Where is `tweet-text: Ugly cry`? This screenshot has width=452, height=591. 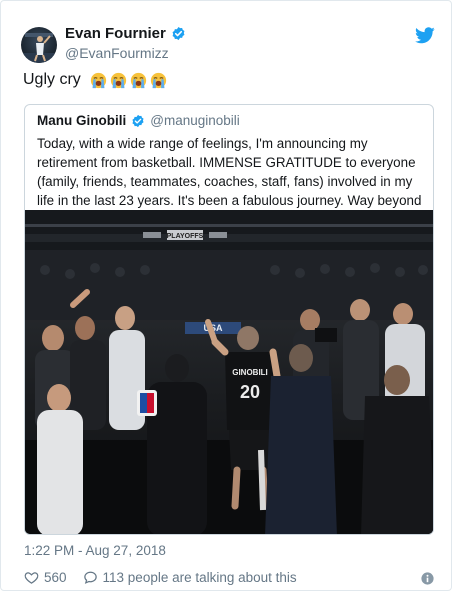
tweet-text: Ugly cry is located at coordinates (95, 80).